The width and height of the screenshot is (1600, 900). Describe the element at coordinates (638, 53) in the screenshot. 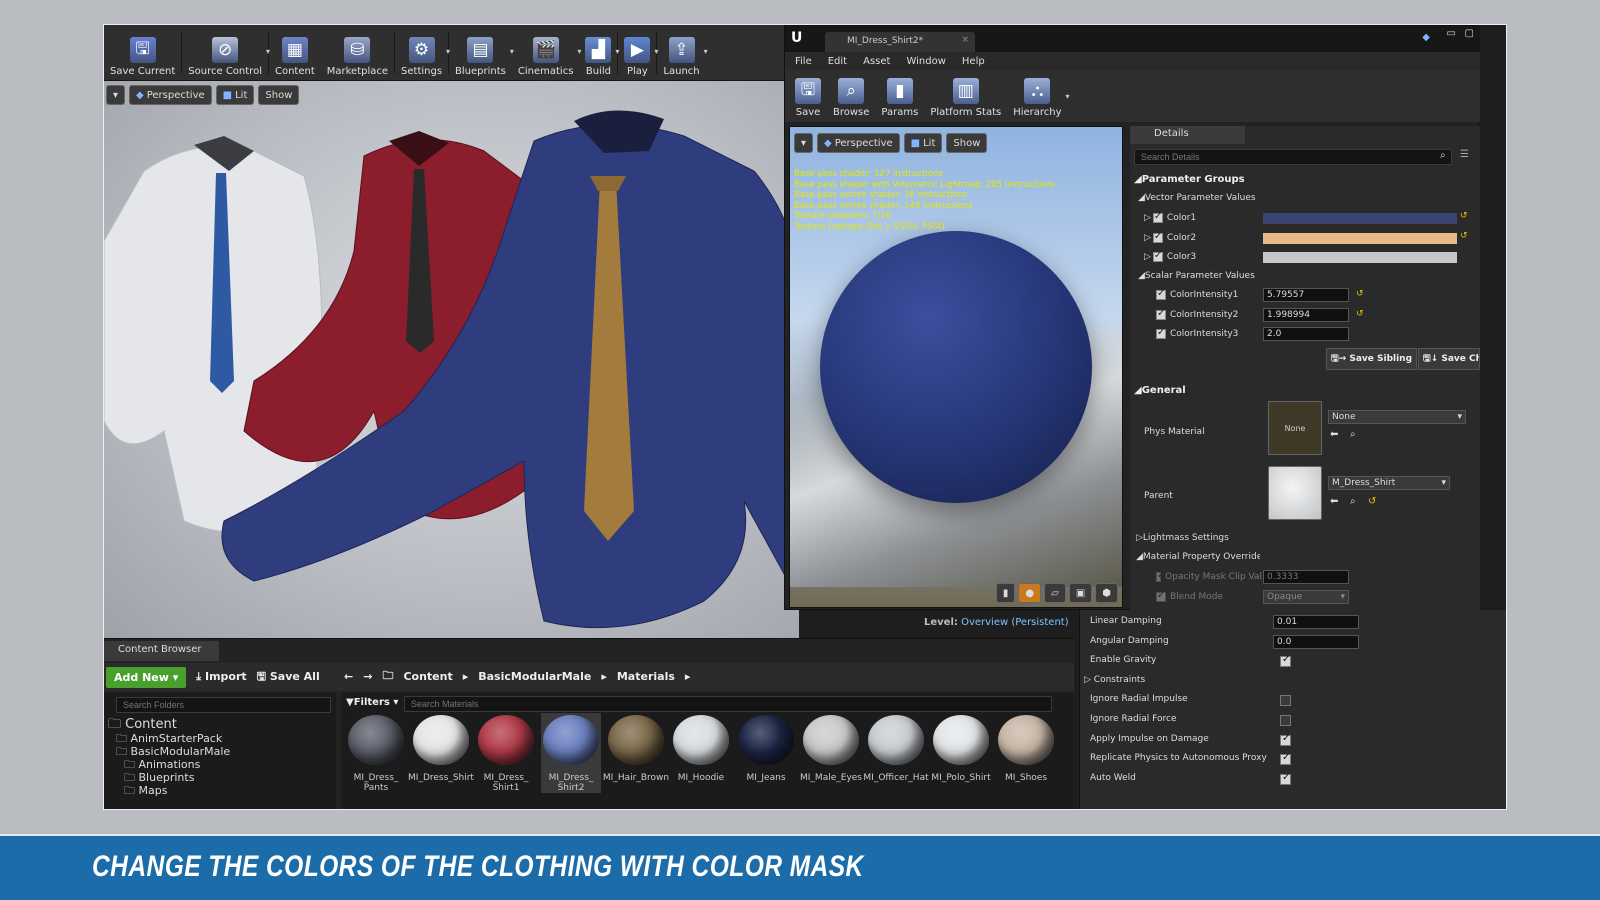

I see `toolbar-play-button: ▶ Play ▾` at that location.